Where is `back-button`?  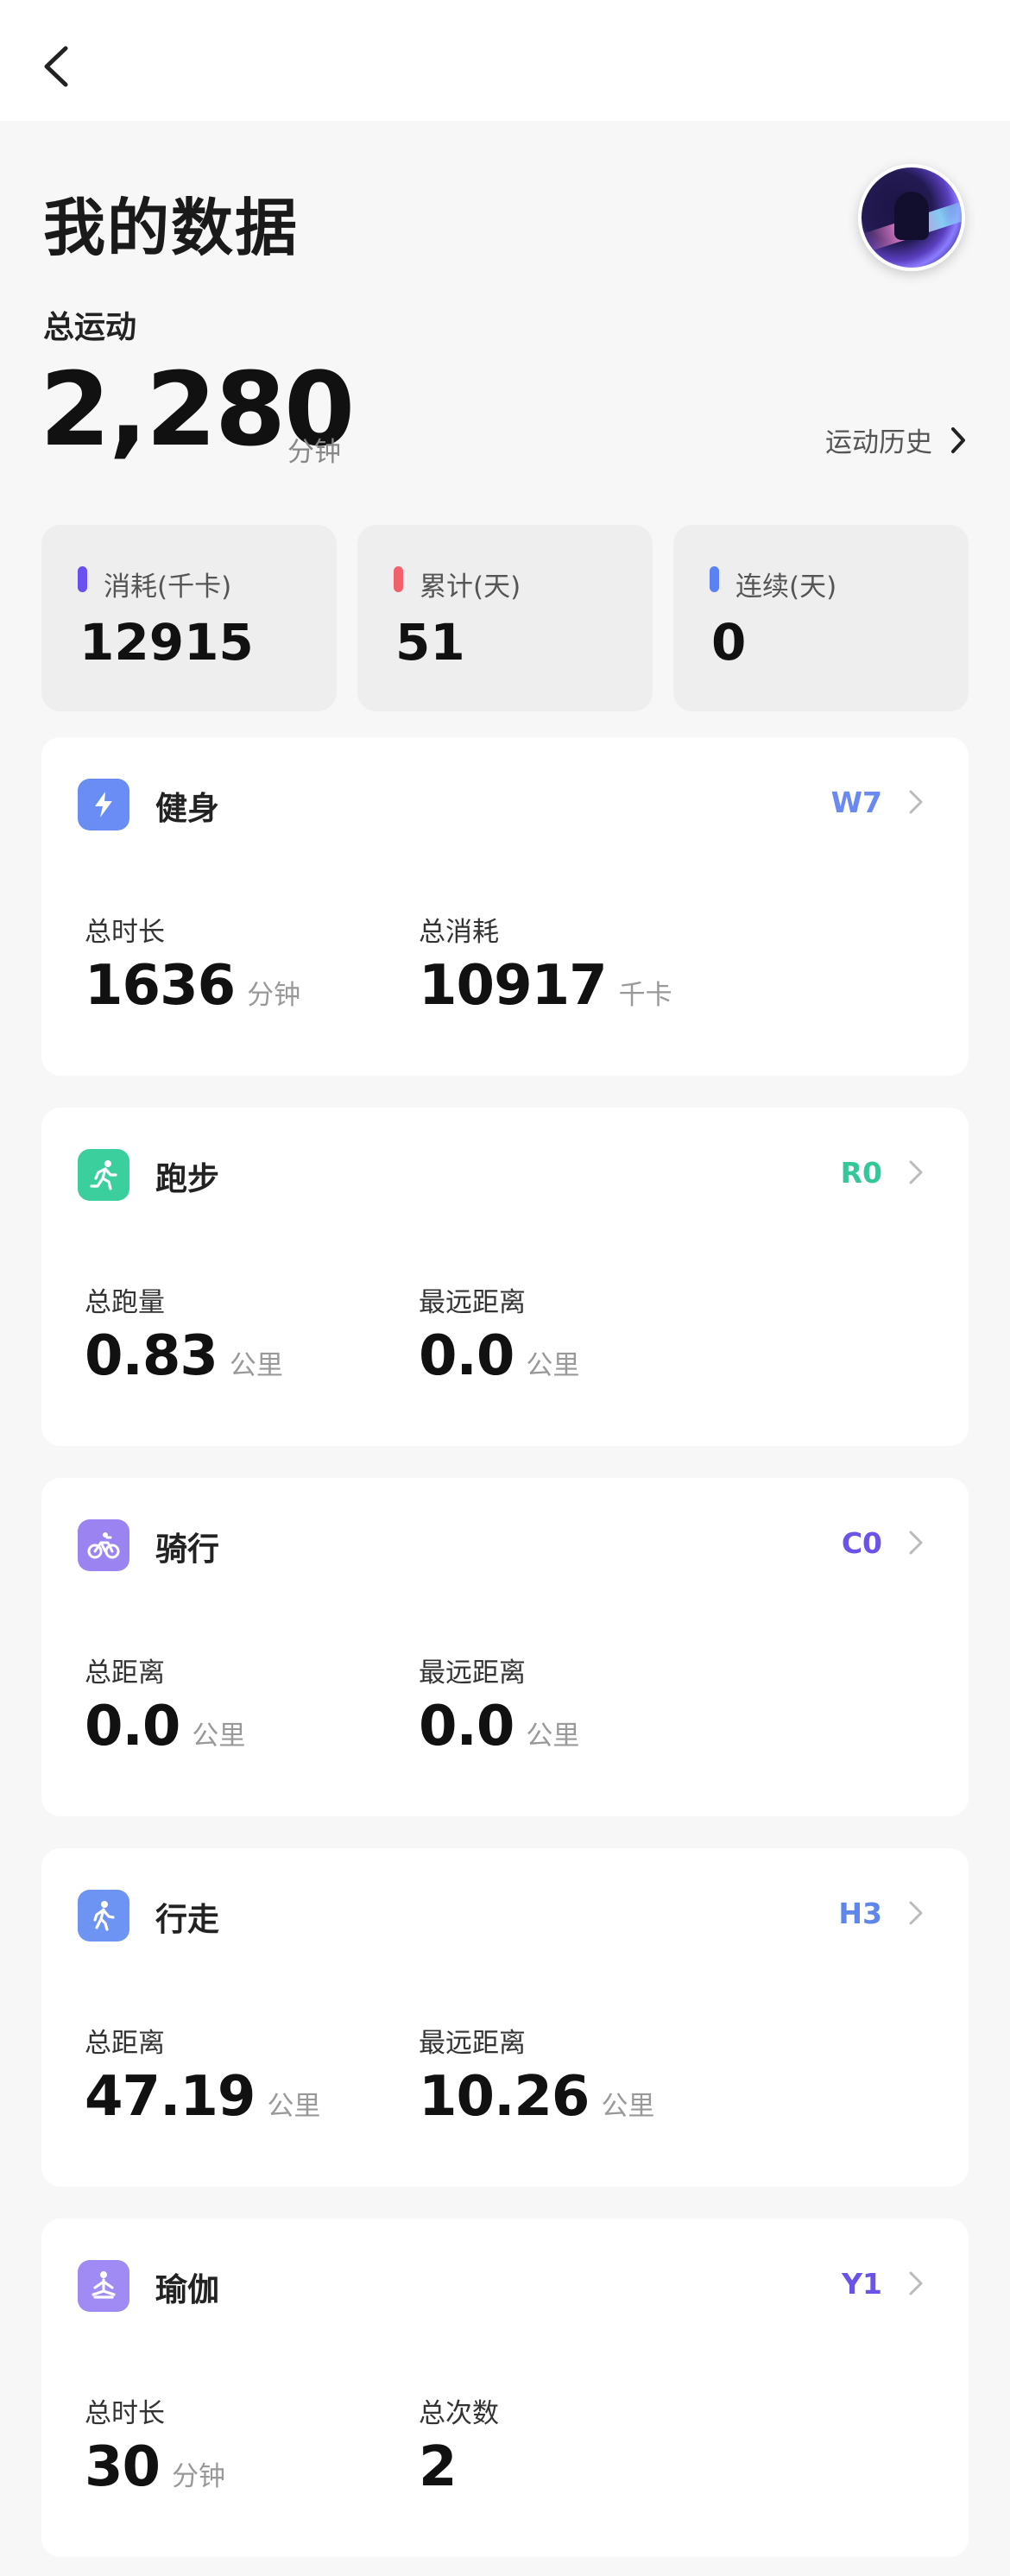
back-button is located at coordinates (58, 66).